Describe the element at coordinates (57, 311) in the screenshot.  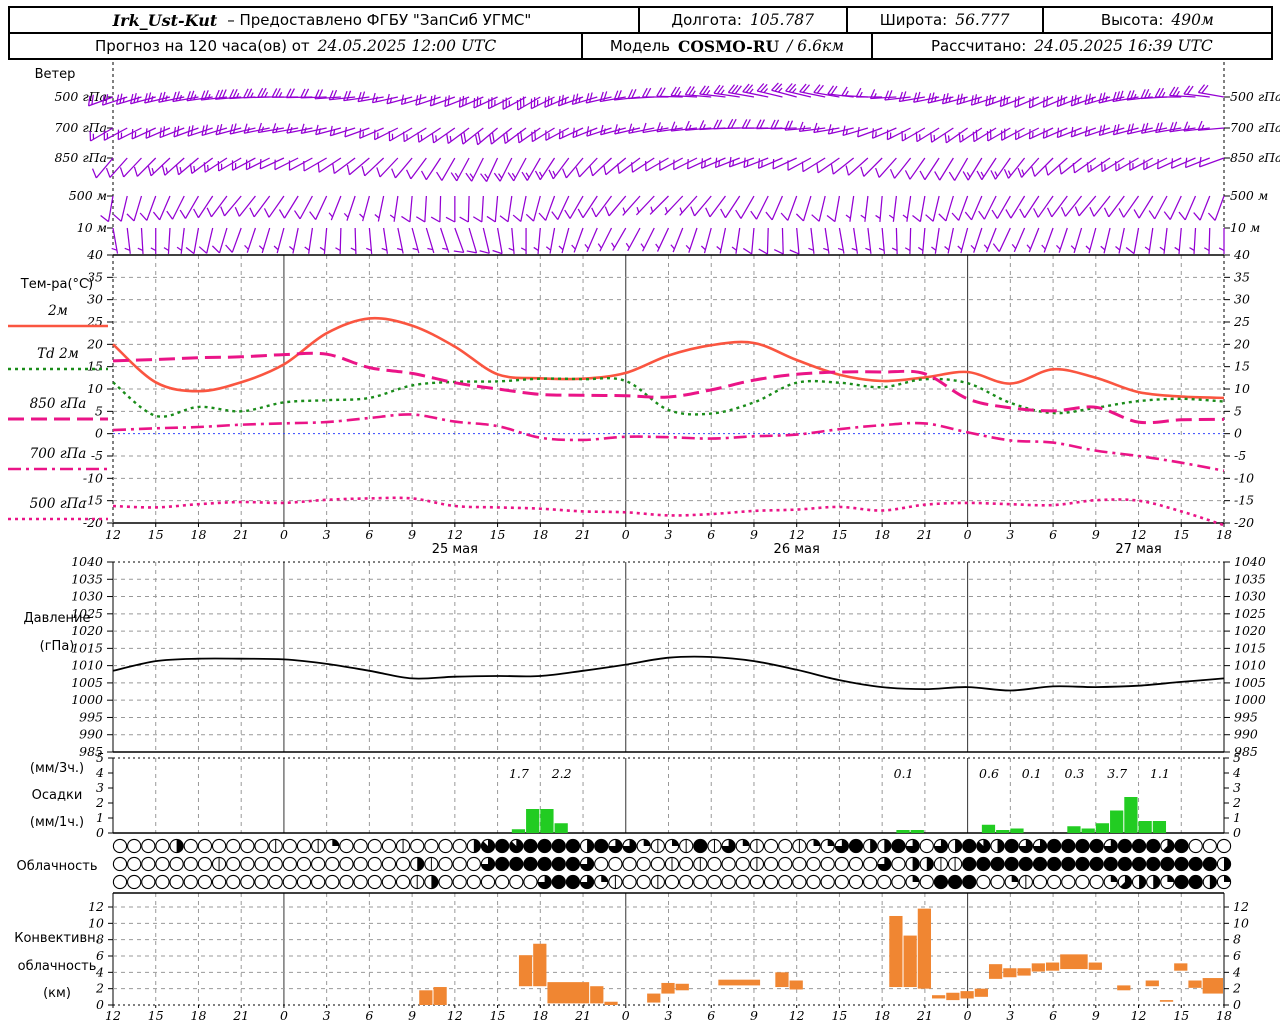
I see `legend-label-1: 2м` at that location.